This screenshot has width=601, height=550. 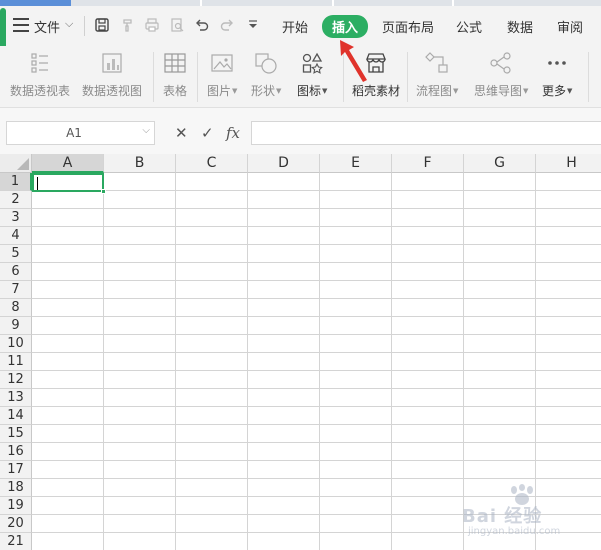 I want to click on picture-icon, so click(x=222, y=63).